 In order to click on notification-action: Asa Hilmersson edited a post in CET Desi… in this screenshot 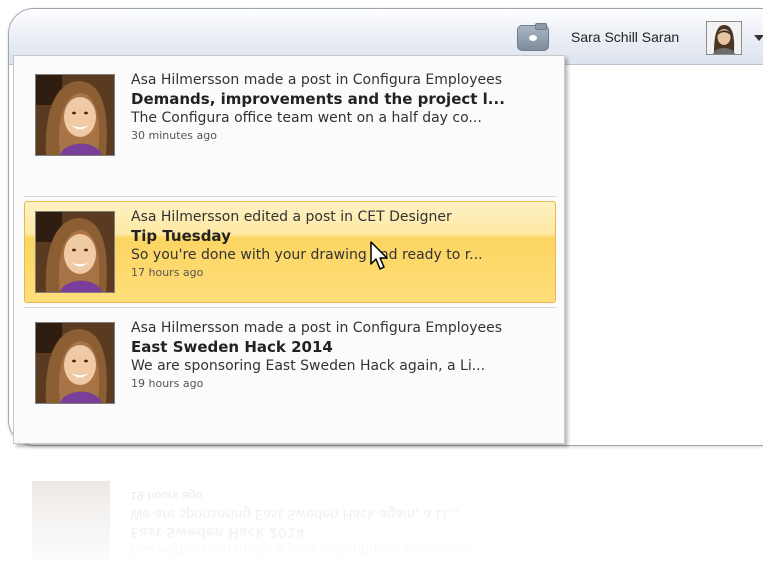, I will do `click(291, 217)`.